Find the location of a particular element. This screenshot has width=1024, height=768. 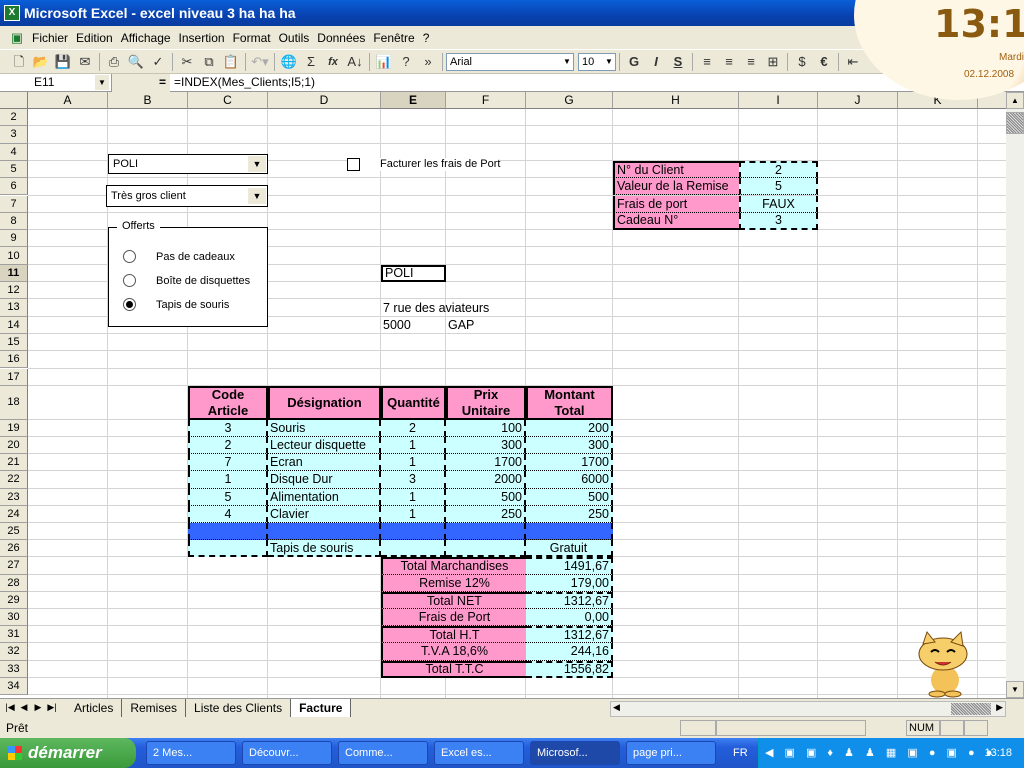

menu-affichage: Affichage is located at coordinates (146, 38).